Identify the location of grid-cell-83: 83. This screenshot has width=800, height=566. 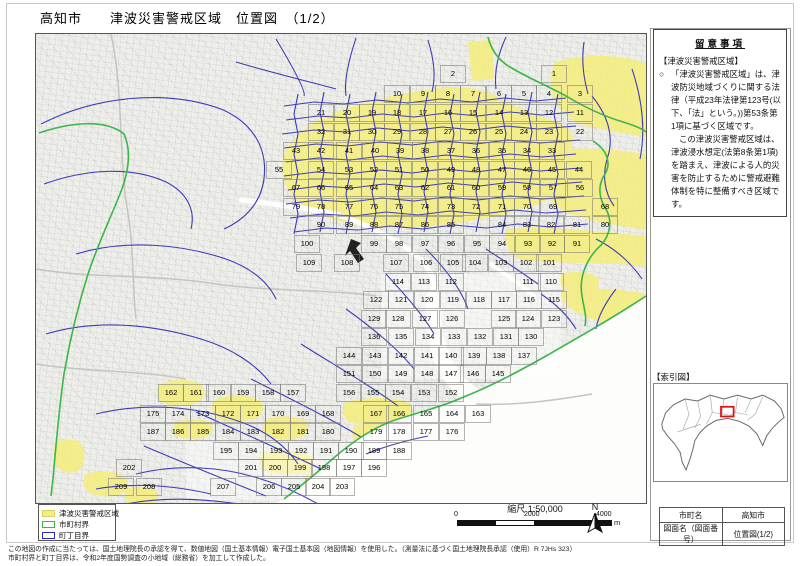
(527, 225).